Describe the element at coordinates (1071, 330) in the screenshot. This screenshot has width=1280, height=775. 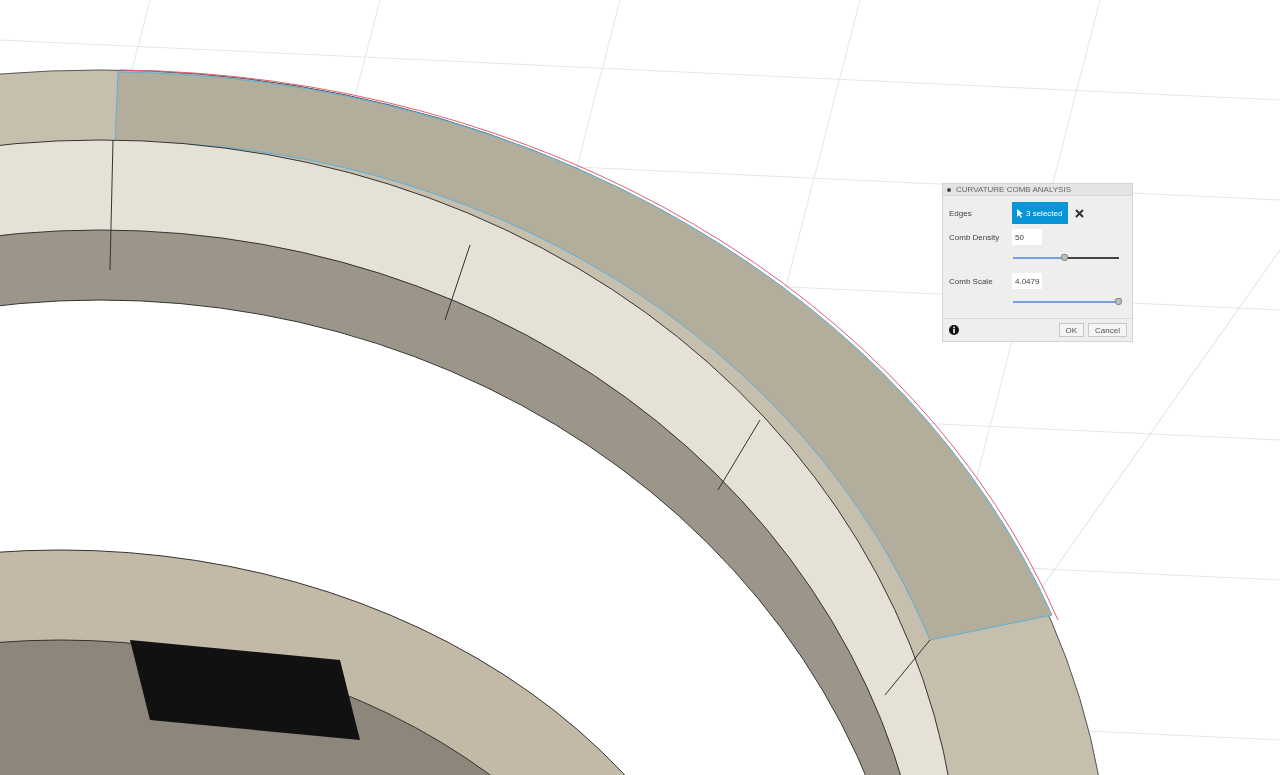
I see `dialog-button: OK` at that location.